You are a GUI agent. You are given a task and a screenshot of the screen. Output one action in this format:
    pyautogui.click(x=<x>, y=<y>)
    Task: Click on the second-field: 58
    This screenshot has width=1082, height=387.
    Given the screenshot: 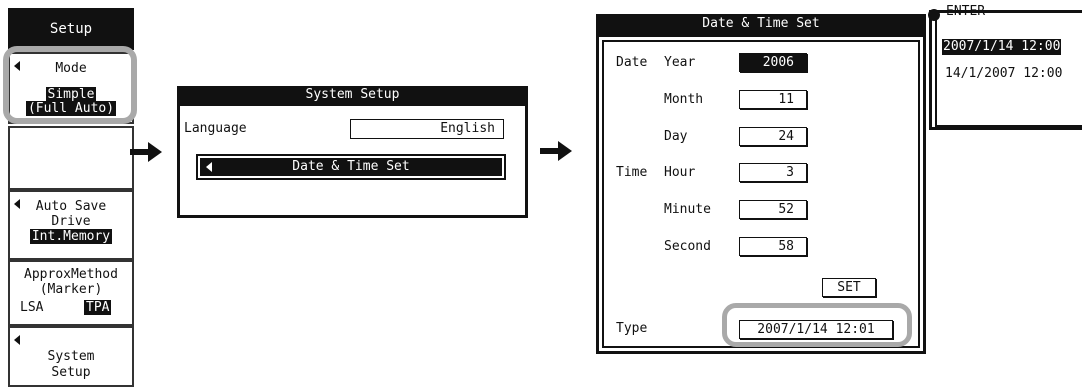 What is the action you would take?
    pyautogui.click(x=773, y=246)
    